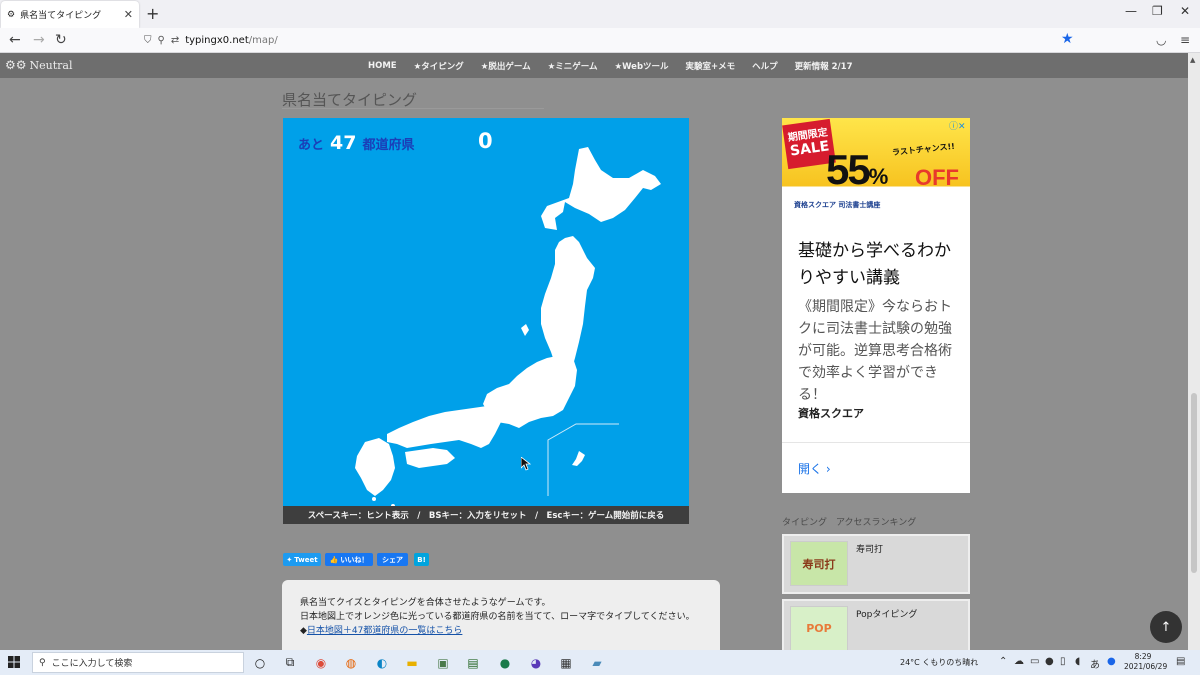  What do you see at coordinates (138, 662) in the screenshot?
I see `taskbar-search-box: ⚲ ここに入力して検索` at bounding box center [138, 662].